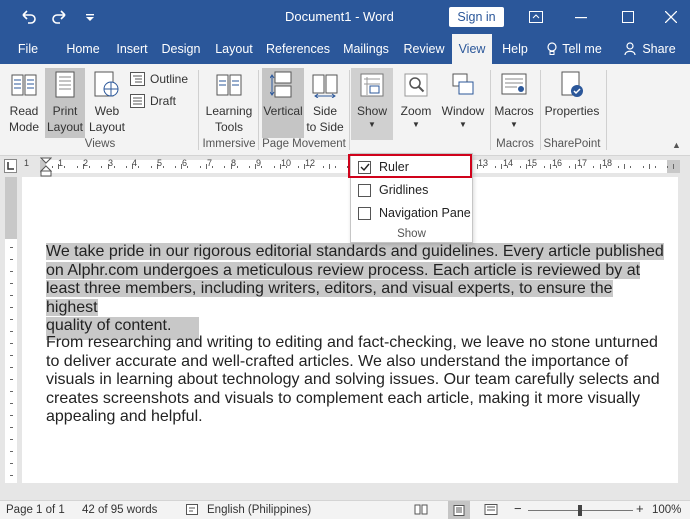  Describe the element at coordinates (514, 99) in the screenshot. I see `macros-button: Macros ▼` at that location.